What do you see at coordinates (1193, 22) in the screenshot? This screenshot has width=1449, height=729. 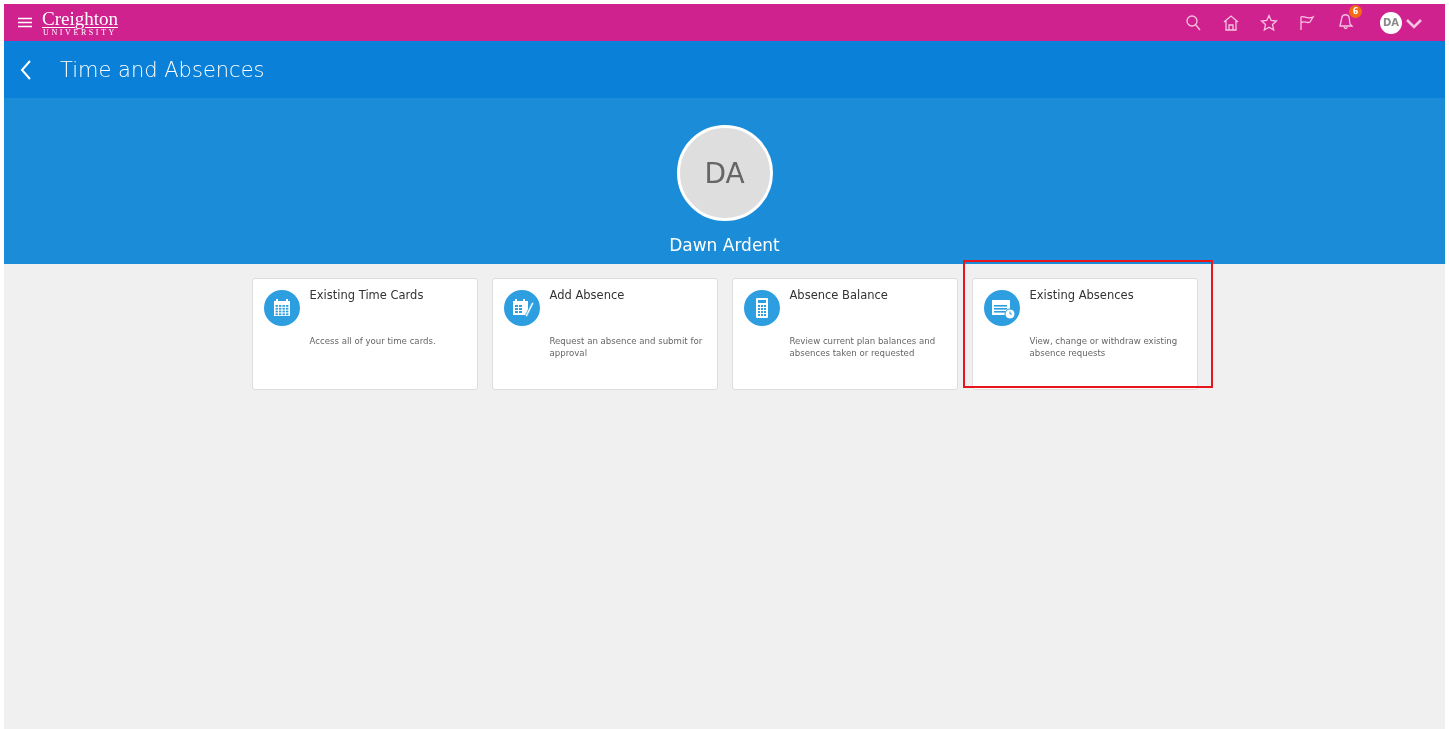 I see `search-icon` at bounding box center [1193, 22].